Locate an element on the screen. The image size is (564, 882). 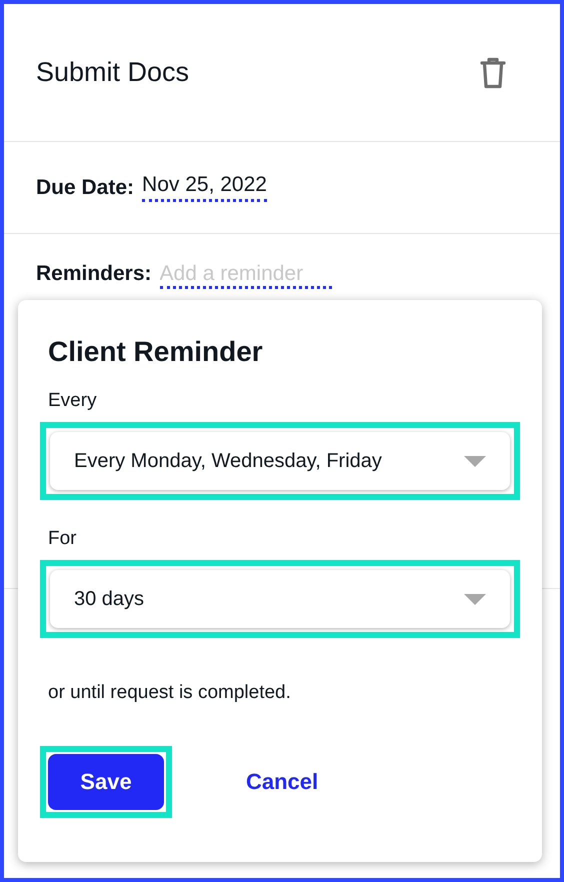
trash-icon is located at coordinates (493, 73).